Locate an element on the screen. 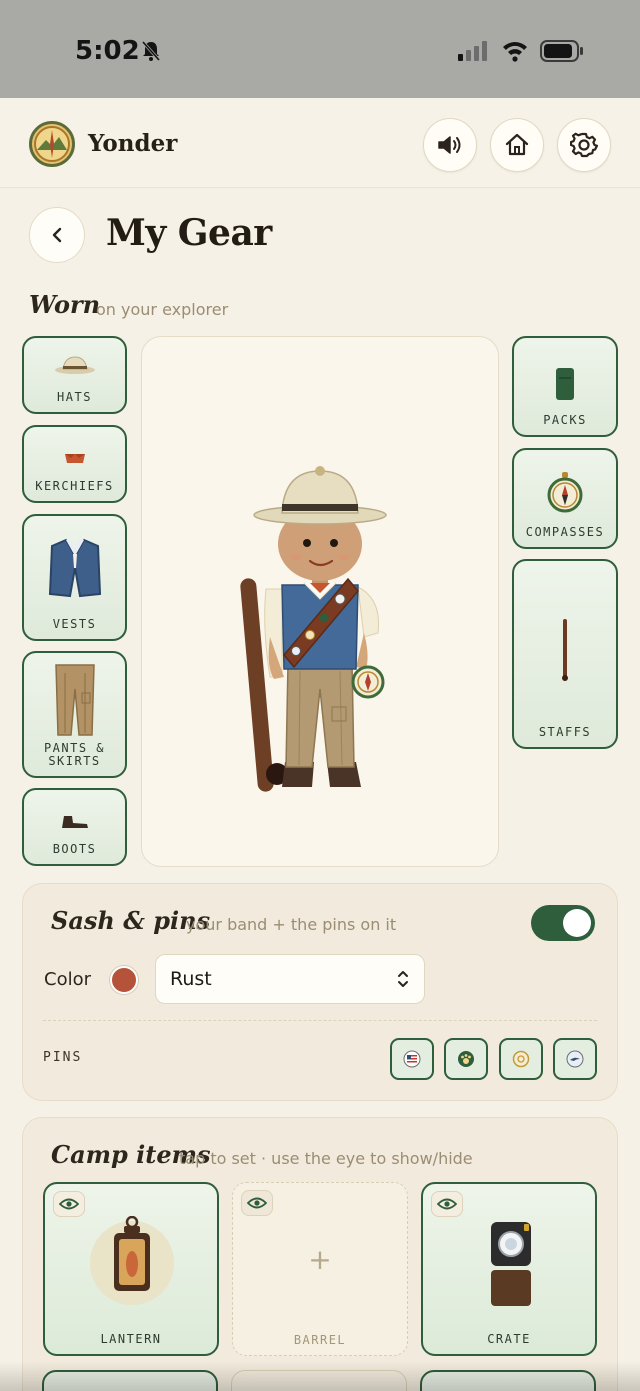 This screenshot has height=1391, width=640. worn-heading: Worn is located at coordinates (65, 304).